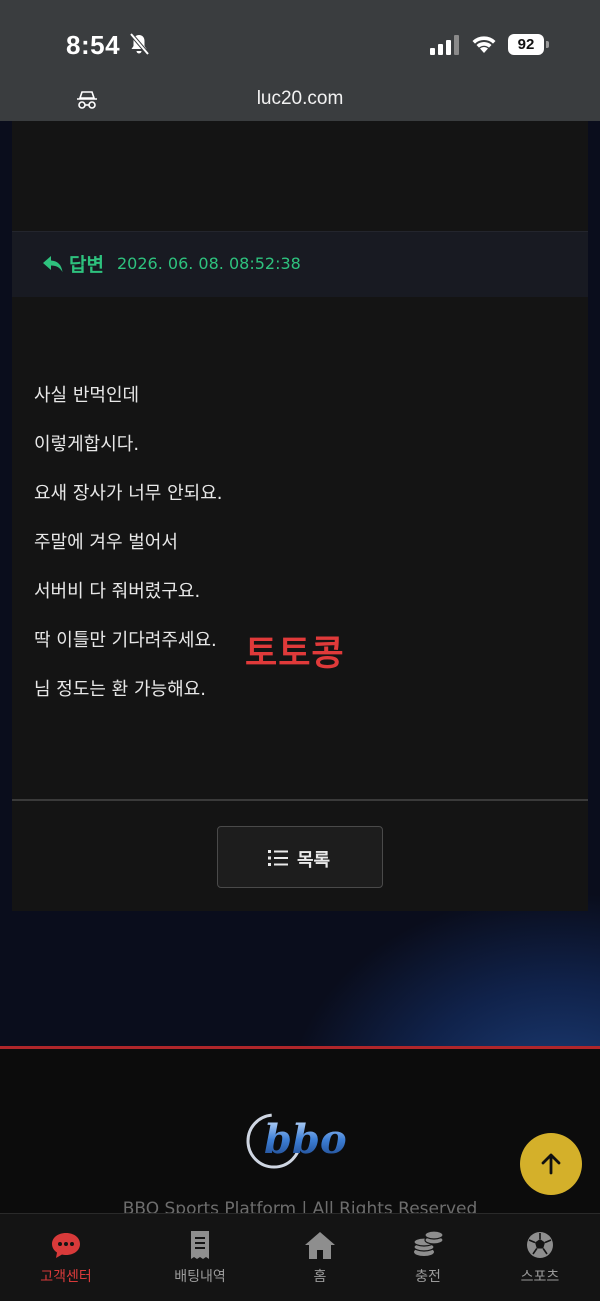 This screenshot has height=1301, width=600. Describe the element at coordinates (209, 263) in the screenshot. I see `answer-date: 2026. 06. 08. 08:52:38` at that location.